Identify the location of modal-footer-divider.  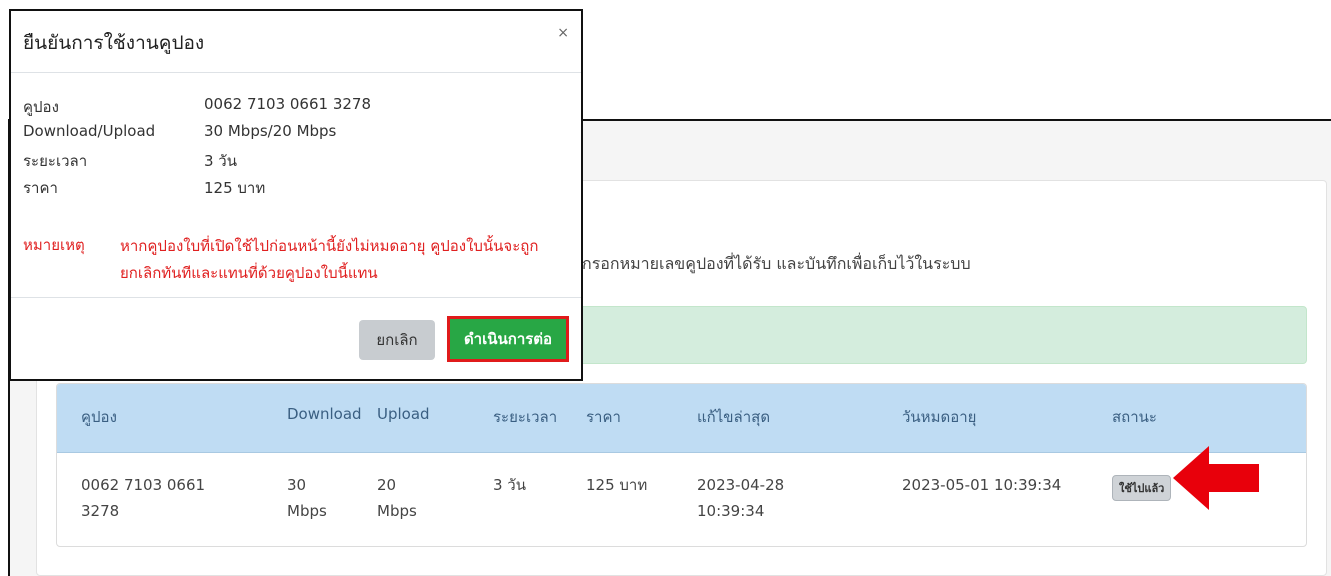
(296, 297).